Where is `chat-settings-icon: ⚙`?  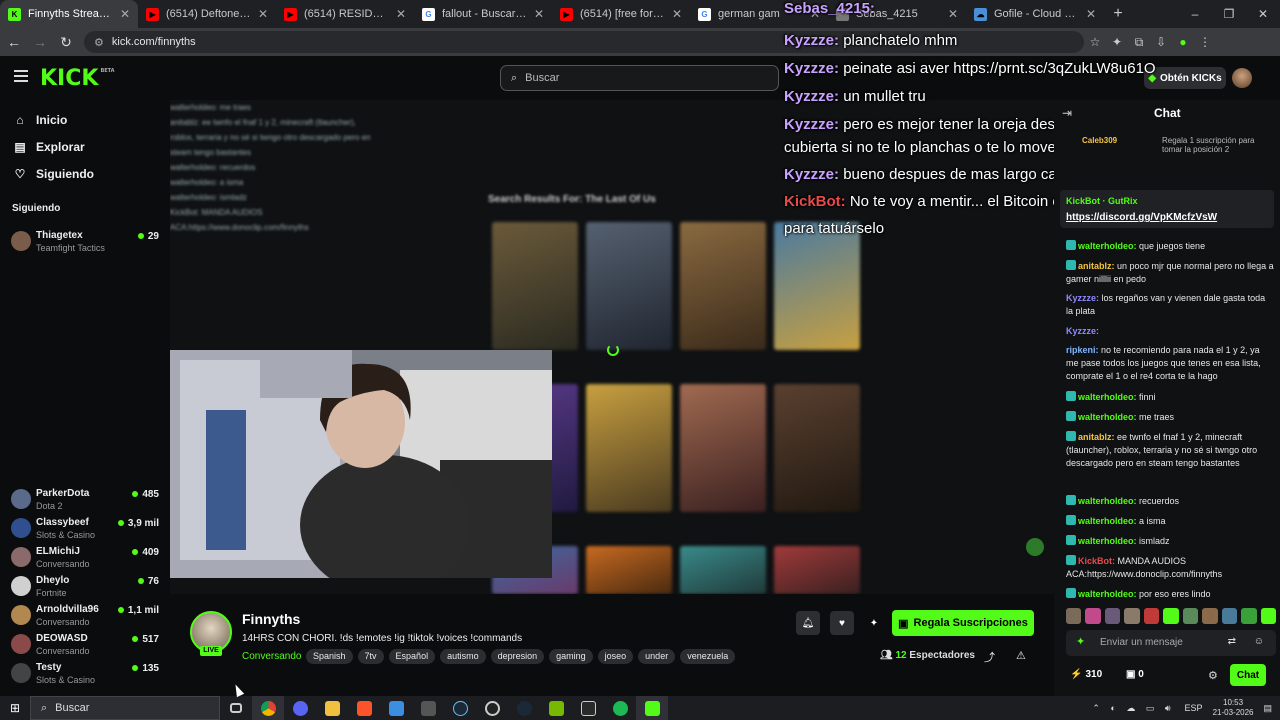
chat-settings-icon: ⚙ is located at coordinates (1213, 675).